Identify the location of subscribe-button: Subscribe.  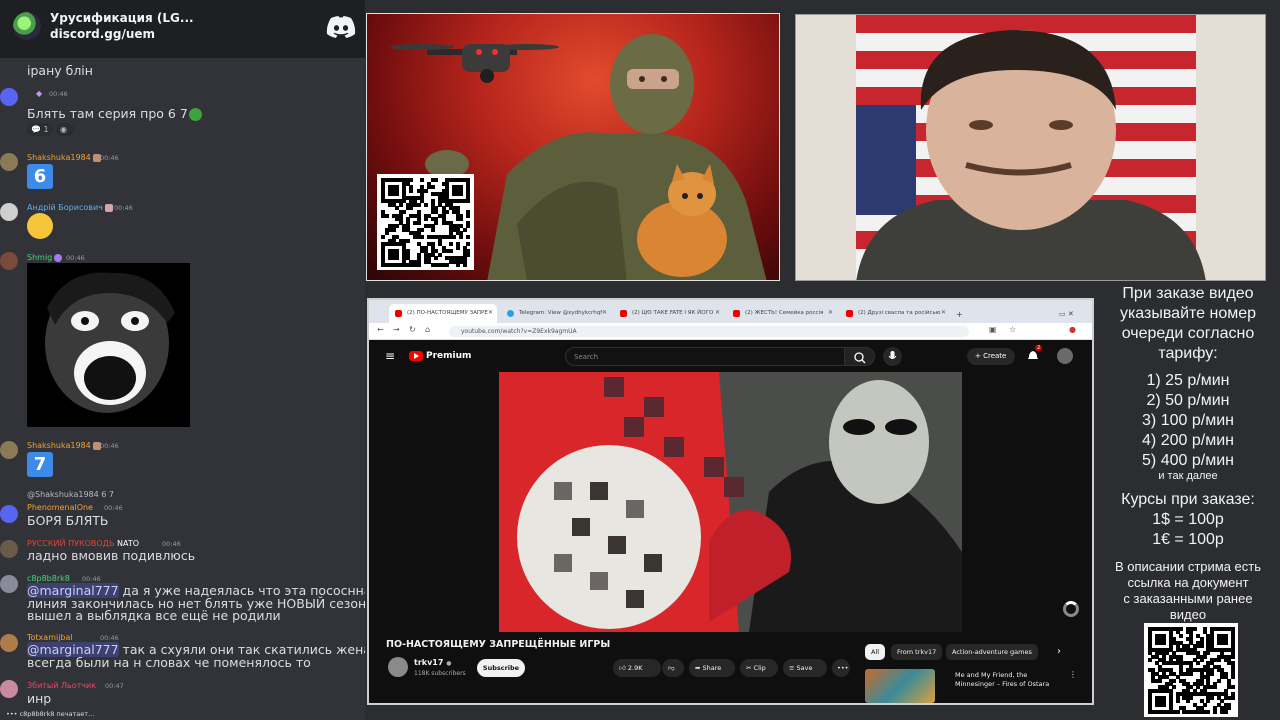
(501, 668).